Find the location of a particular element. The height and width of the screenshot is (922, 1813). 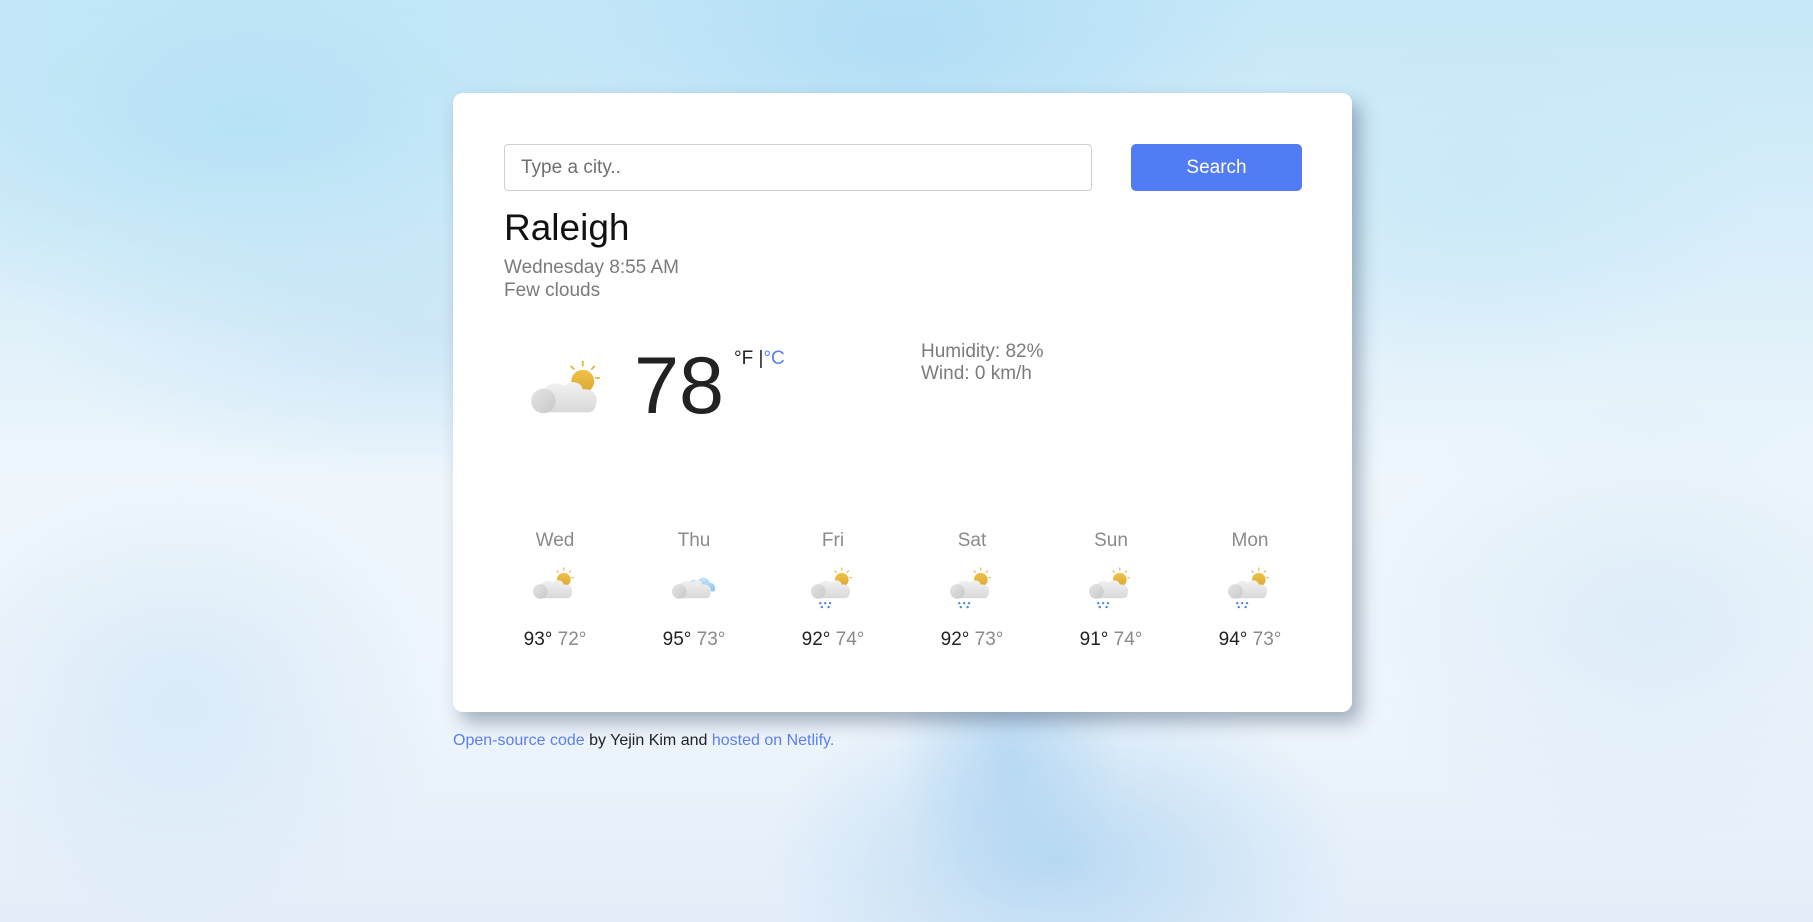

forecast-day-name: Wed is located at coordinates (555, 540).